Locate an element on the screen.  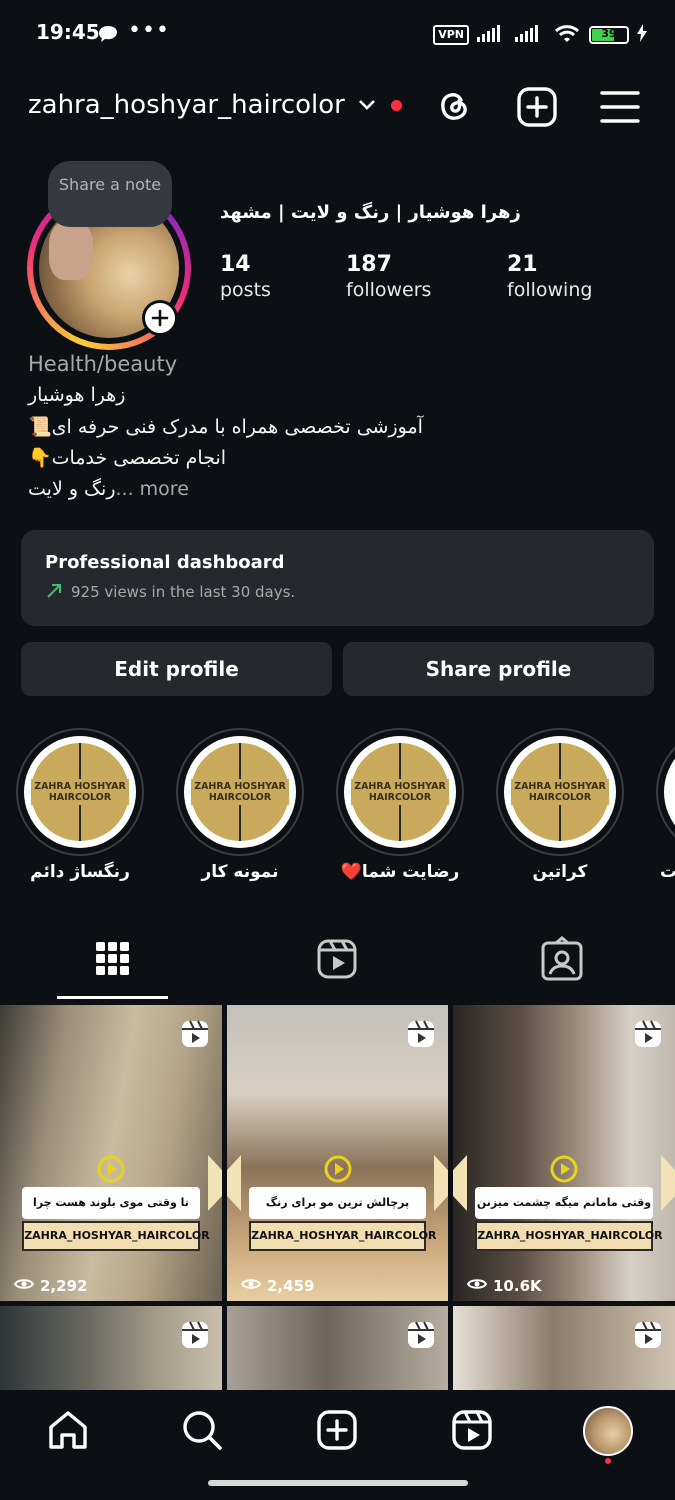
vpn-badge: VPN is located at coordinates (451, 35).